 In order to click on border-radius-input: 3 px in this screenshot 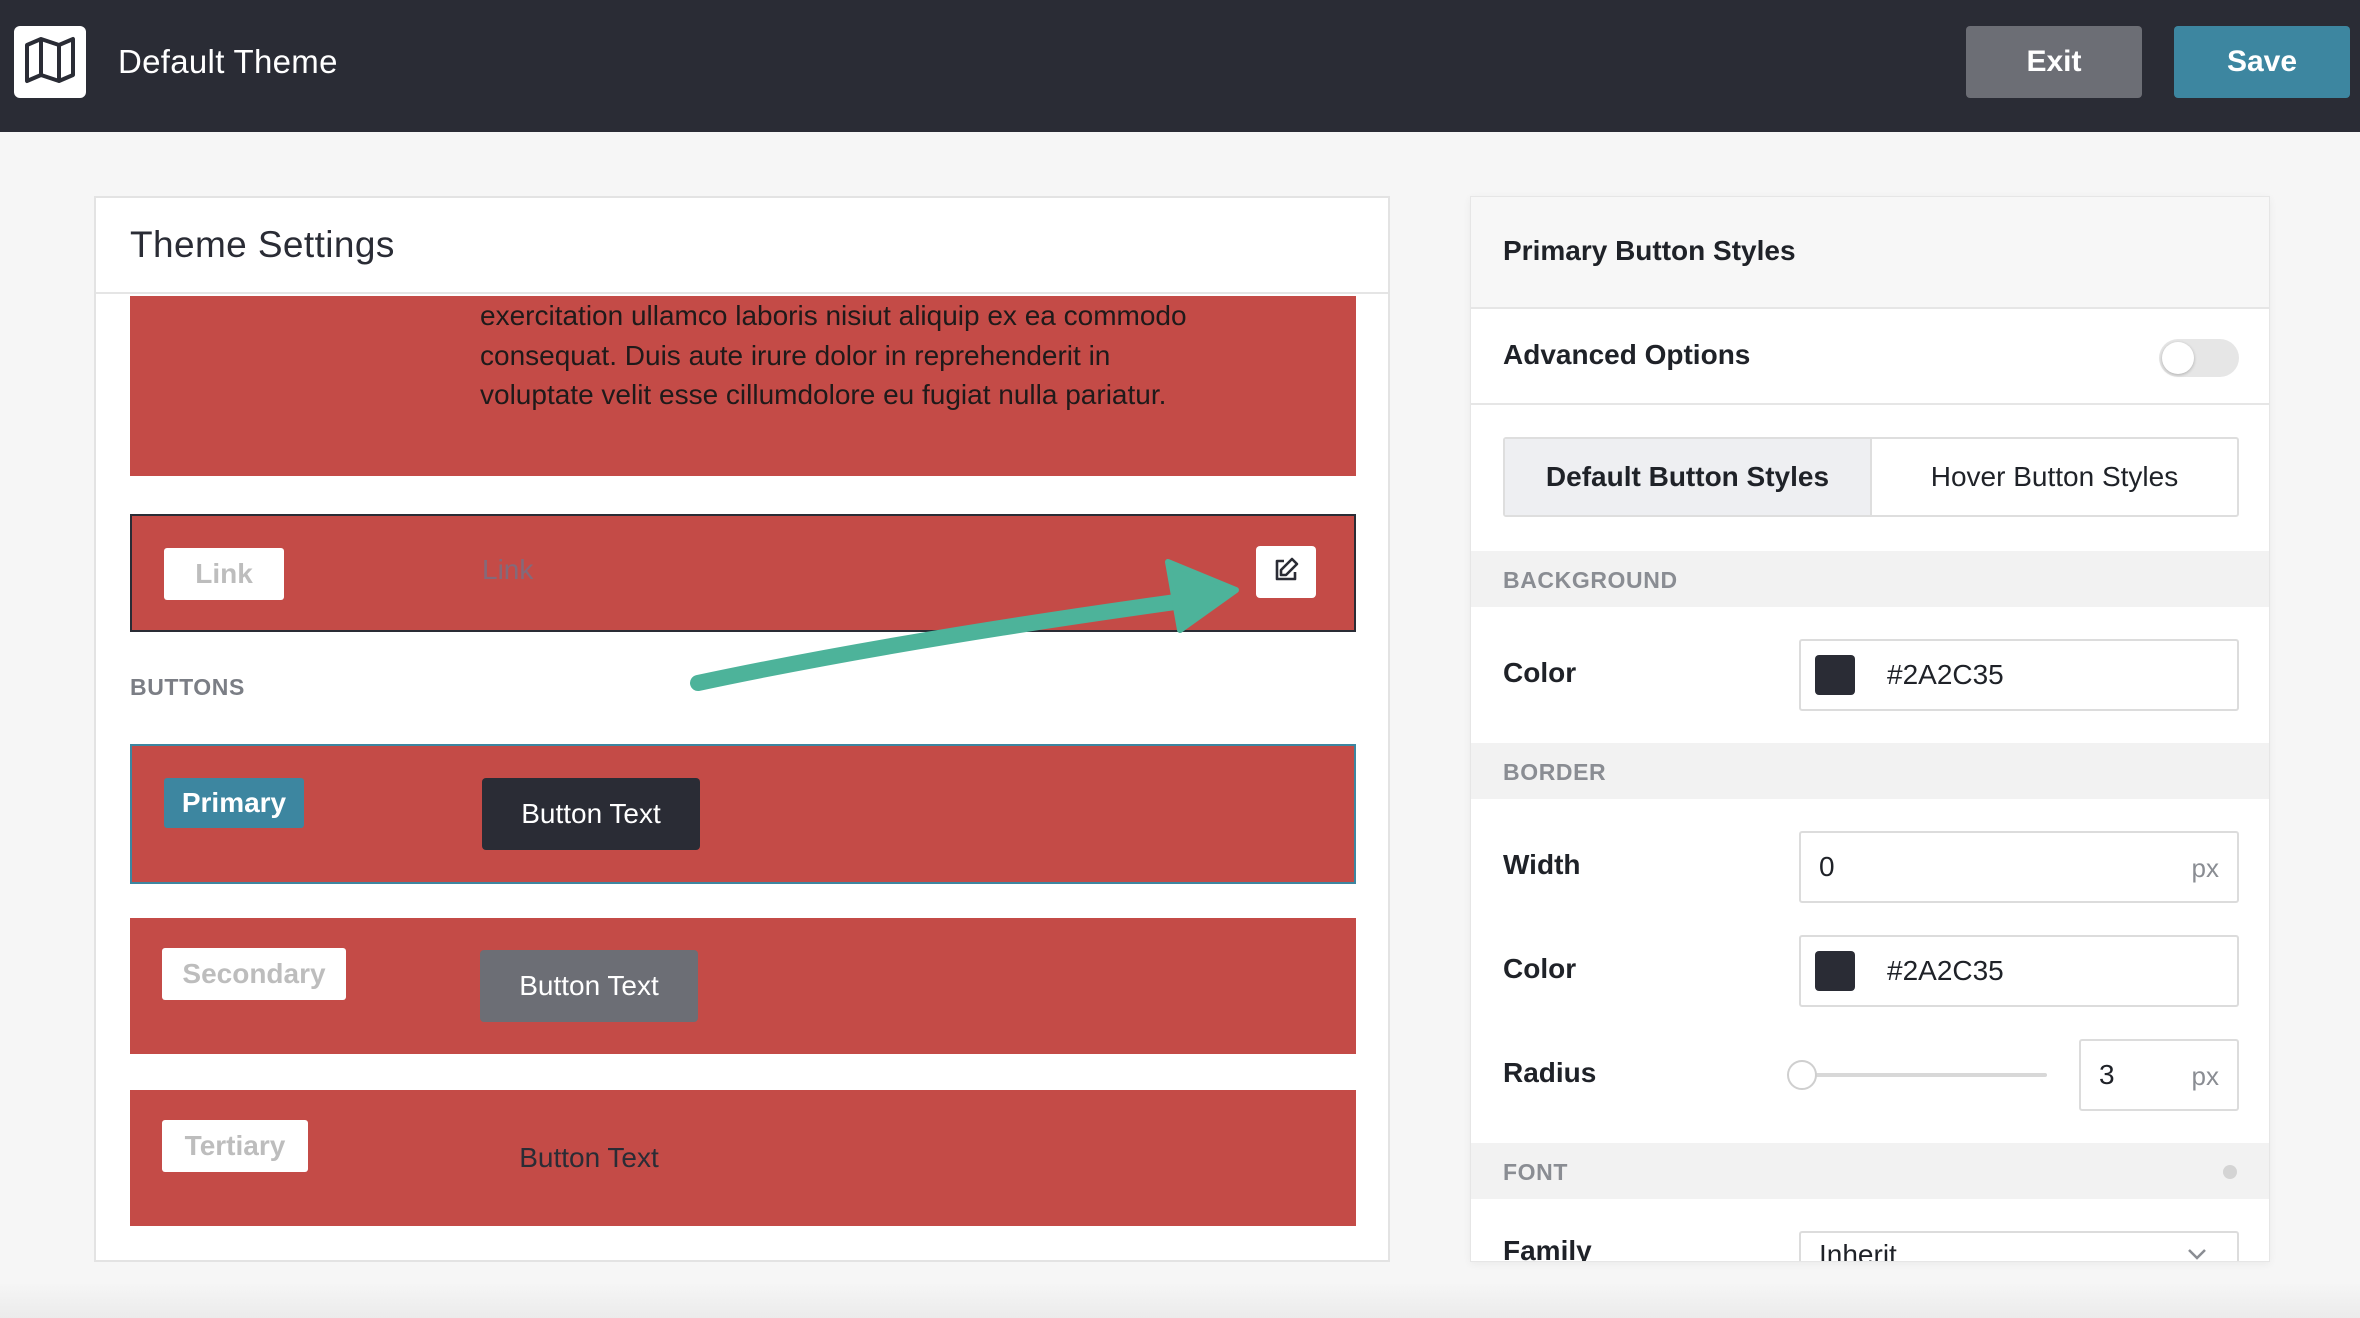, I will do `click(2159, 1075)`.